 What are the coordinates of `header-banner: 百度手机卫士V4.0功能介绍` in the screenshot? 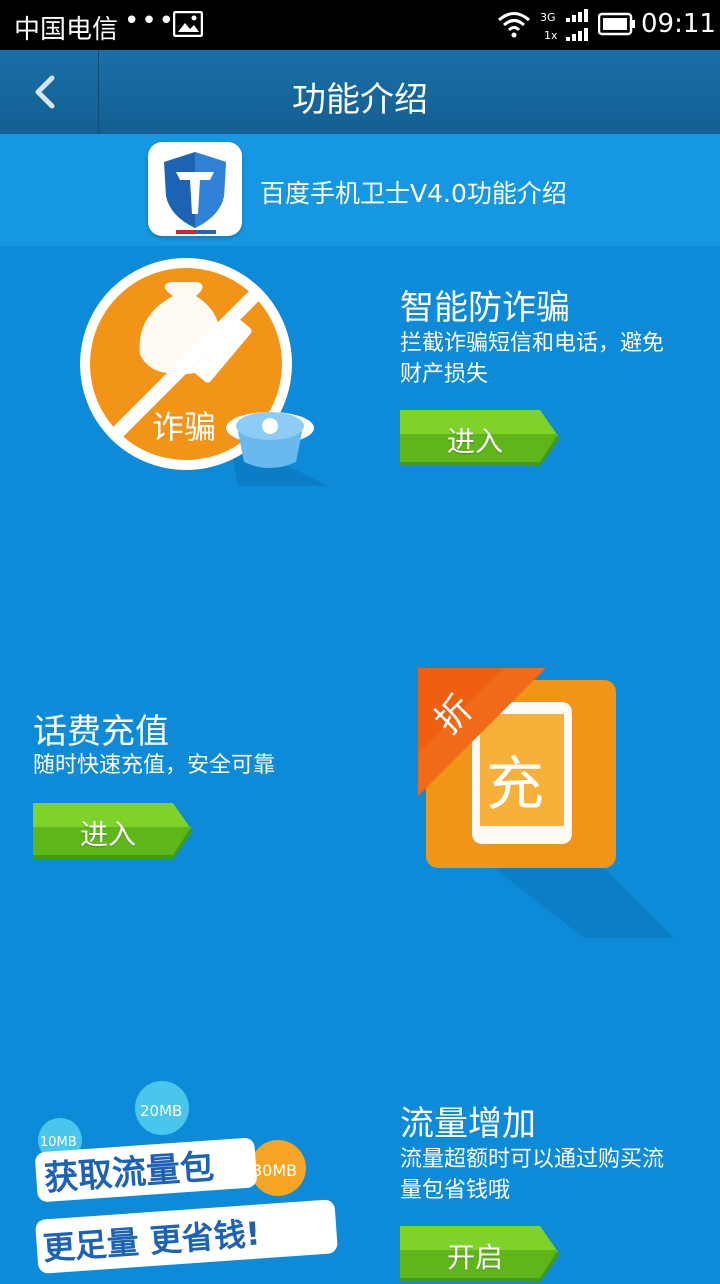 It's located at (360, 190).